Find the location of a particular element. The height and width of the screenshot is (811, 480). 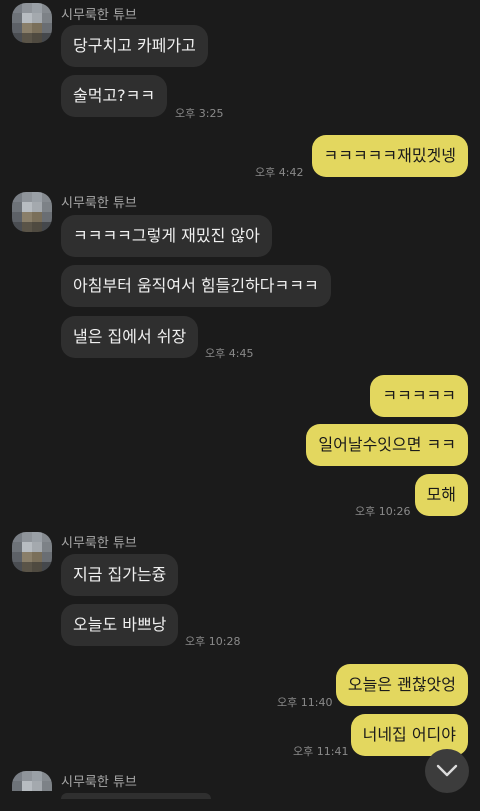

timestamp: 오후 4:42 is located at coordinates (279, 172).